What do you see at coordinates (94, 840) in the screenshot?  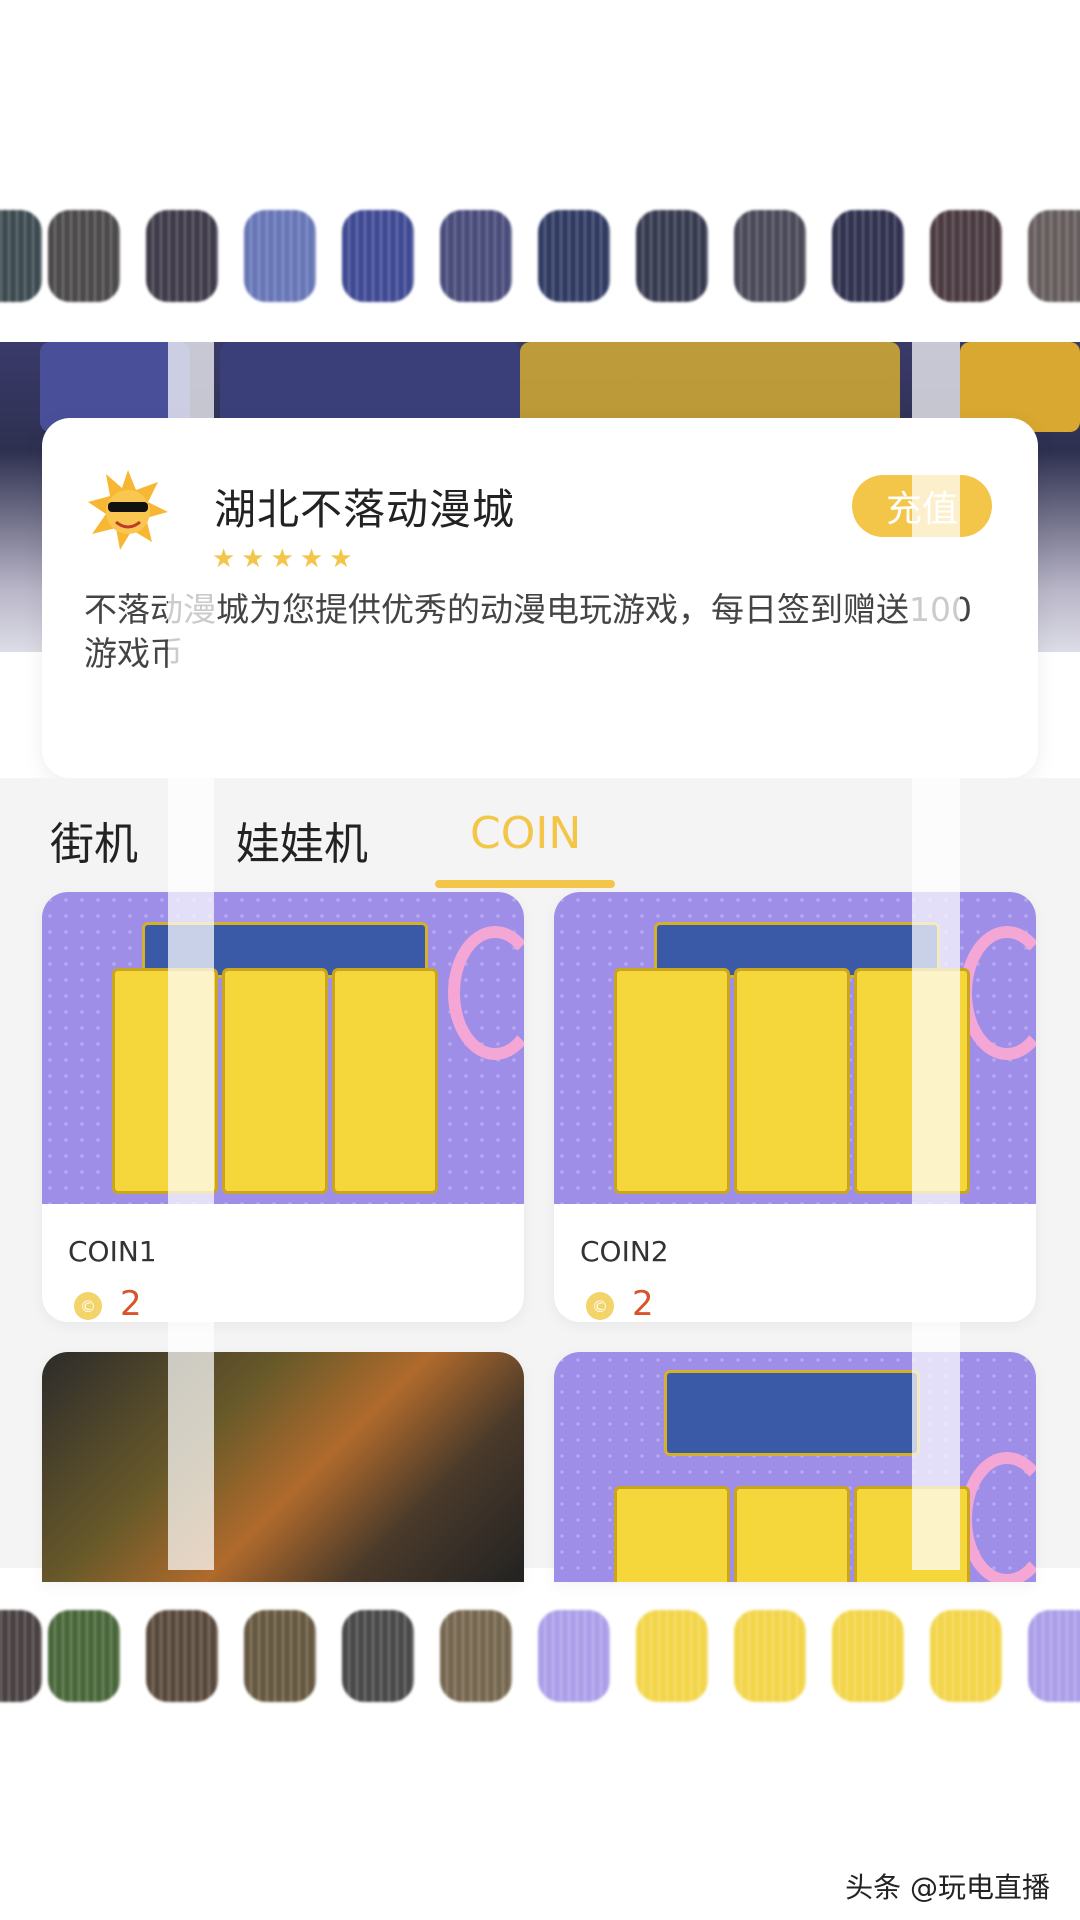 I see `tab-arcade: 街机` at bounding box center [94, 840].